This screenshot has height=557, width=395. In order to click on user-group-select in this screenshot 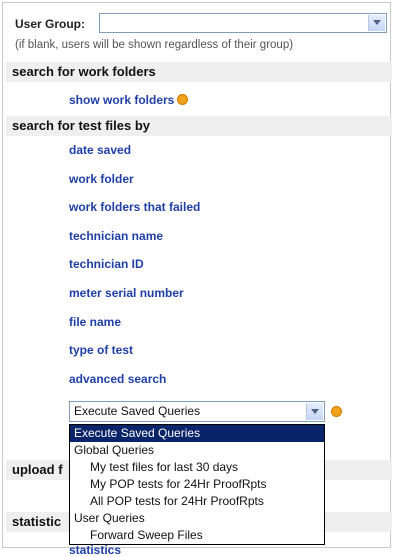, I will do `click(243, 23)`.